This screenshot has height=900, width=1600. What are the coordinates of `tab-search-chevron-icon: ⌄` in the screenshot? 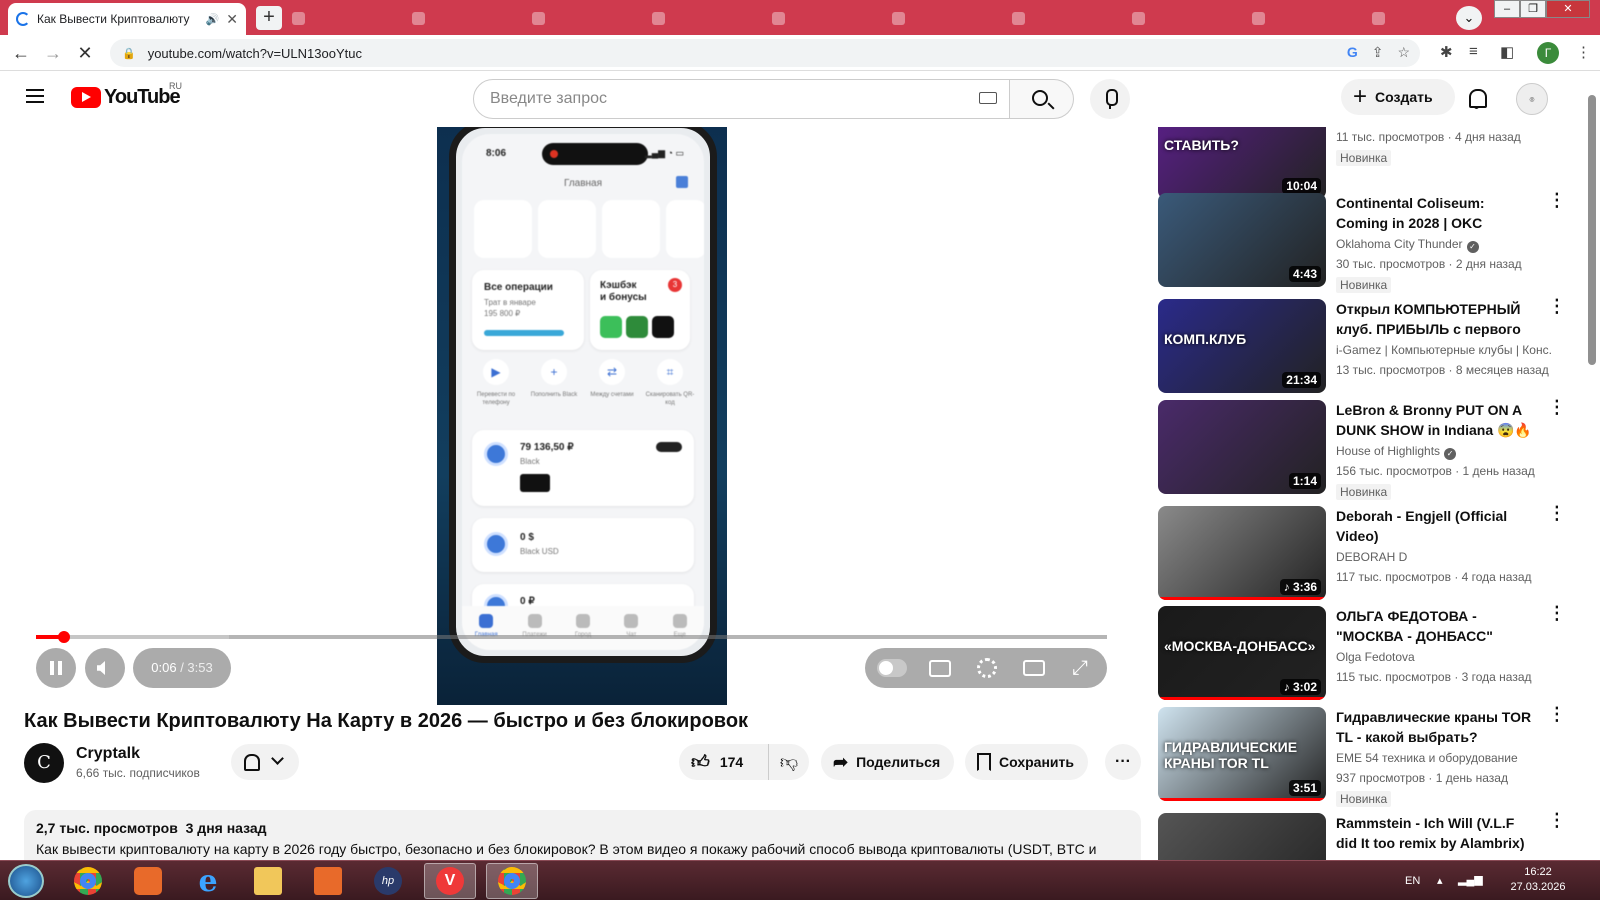 It's located at (1469, 18).